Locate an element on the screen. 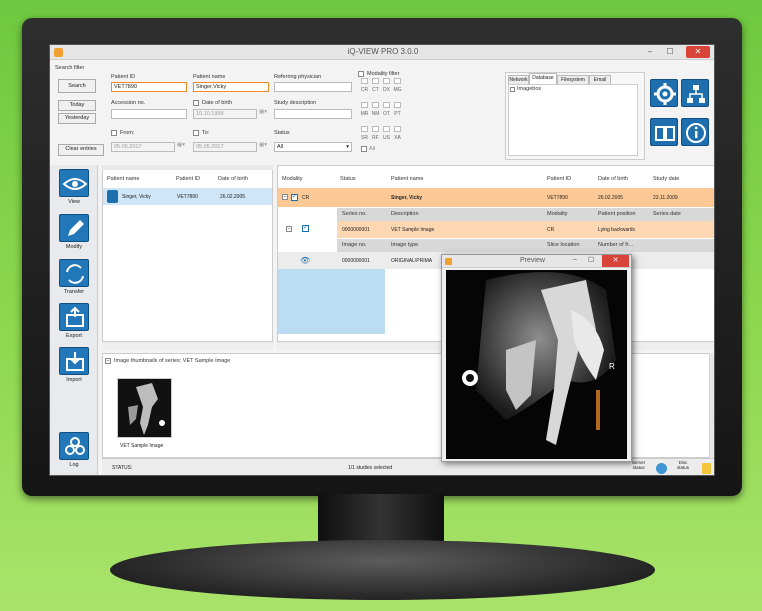  settings-gear-icon is located at coordinates (664, 93).